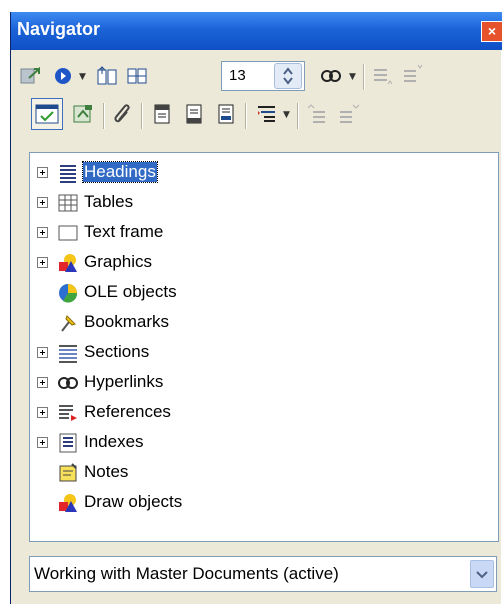 This screenshot has width=502, height=604. I want to click on demote-level-icon, so click(413, 73).